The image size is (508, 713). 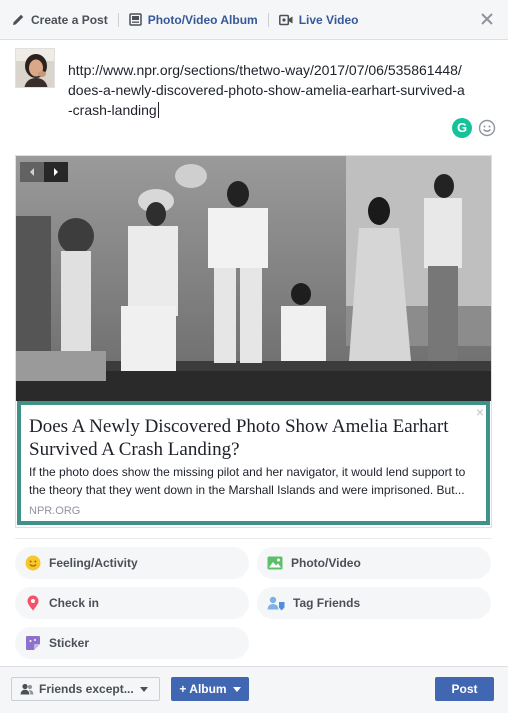 I want to click on tab-live-video-label: Live Video, so click(x=328, y=19).